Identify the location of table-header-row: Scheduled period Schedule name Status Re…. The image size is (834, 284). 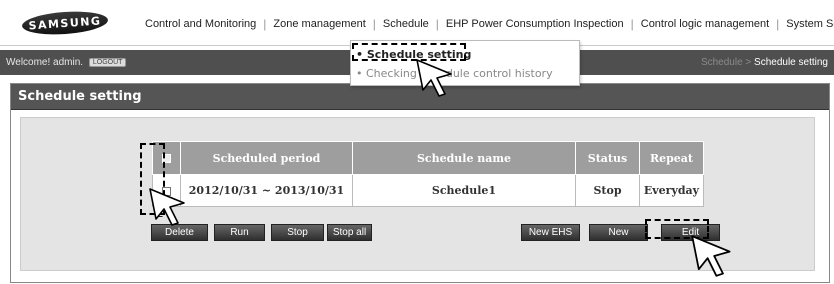
(428, 158).